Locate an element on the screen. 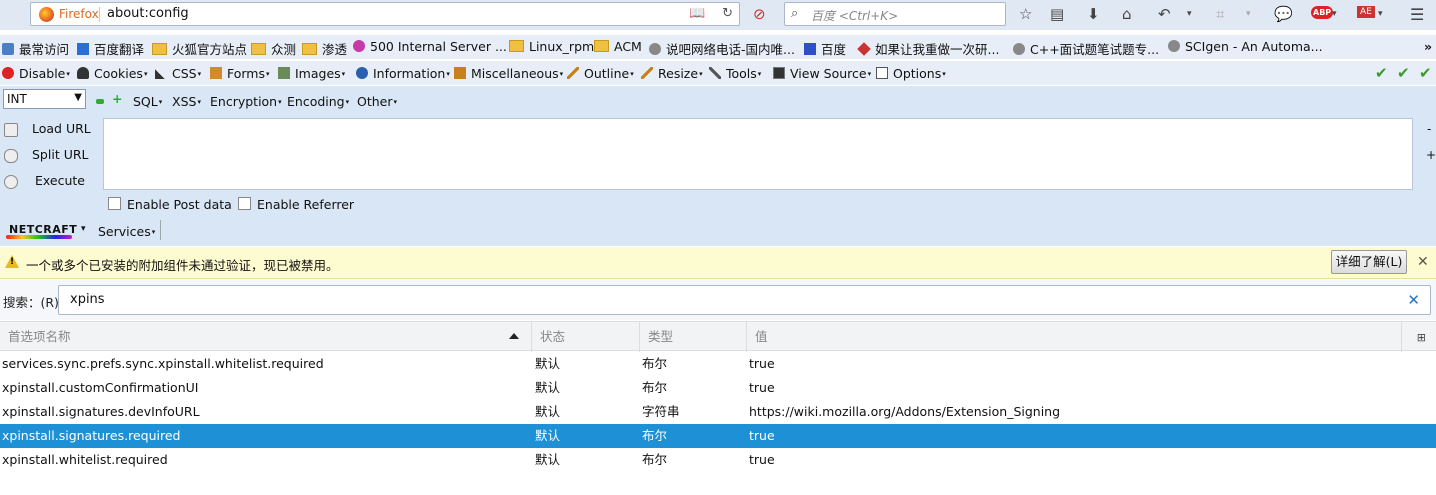  resize-icon is located at coordinates (647, 73).